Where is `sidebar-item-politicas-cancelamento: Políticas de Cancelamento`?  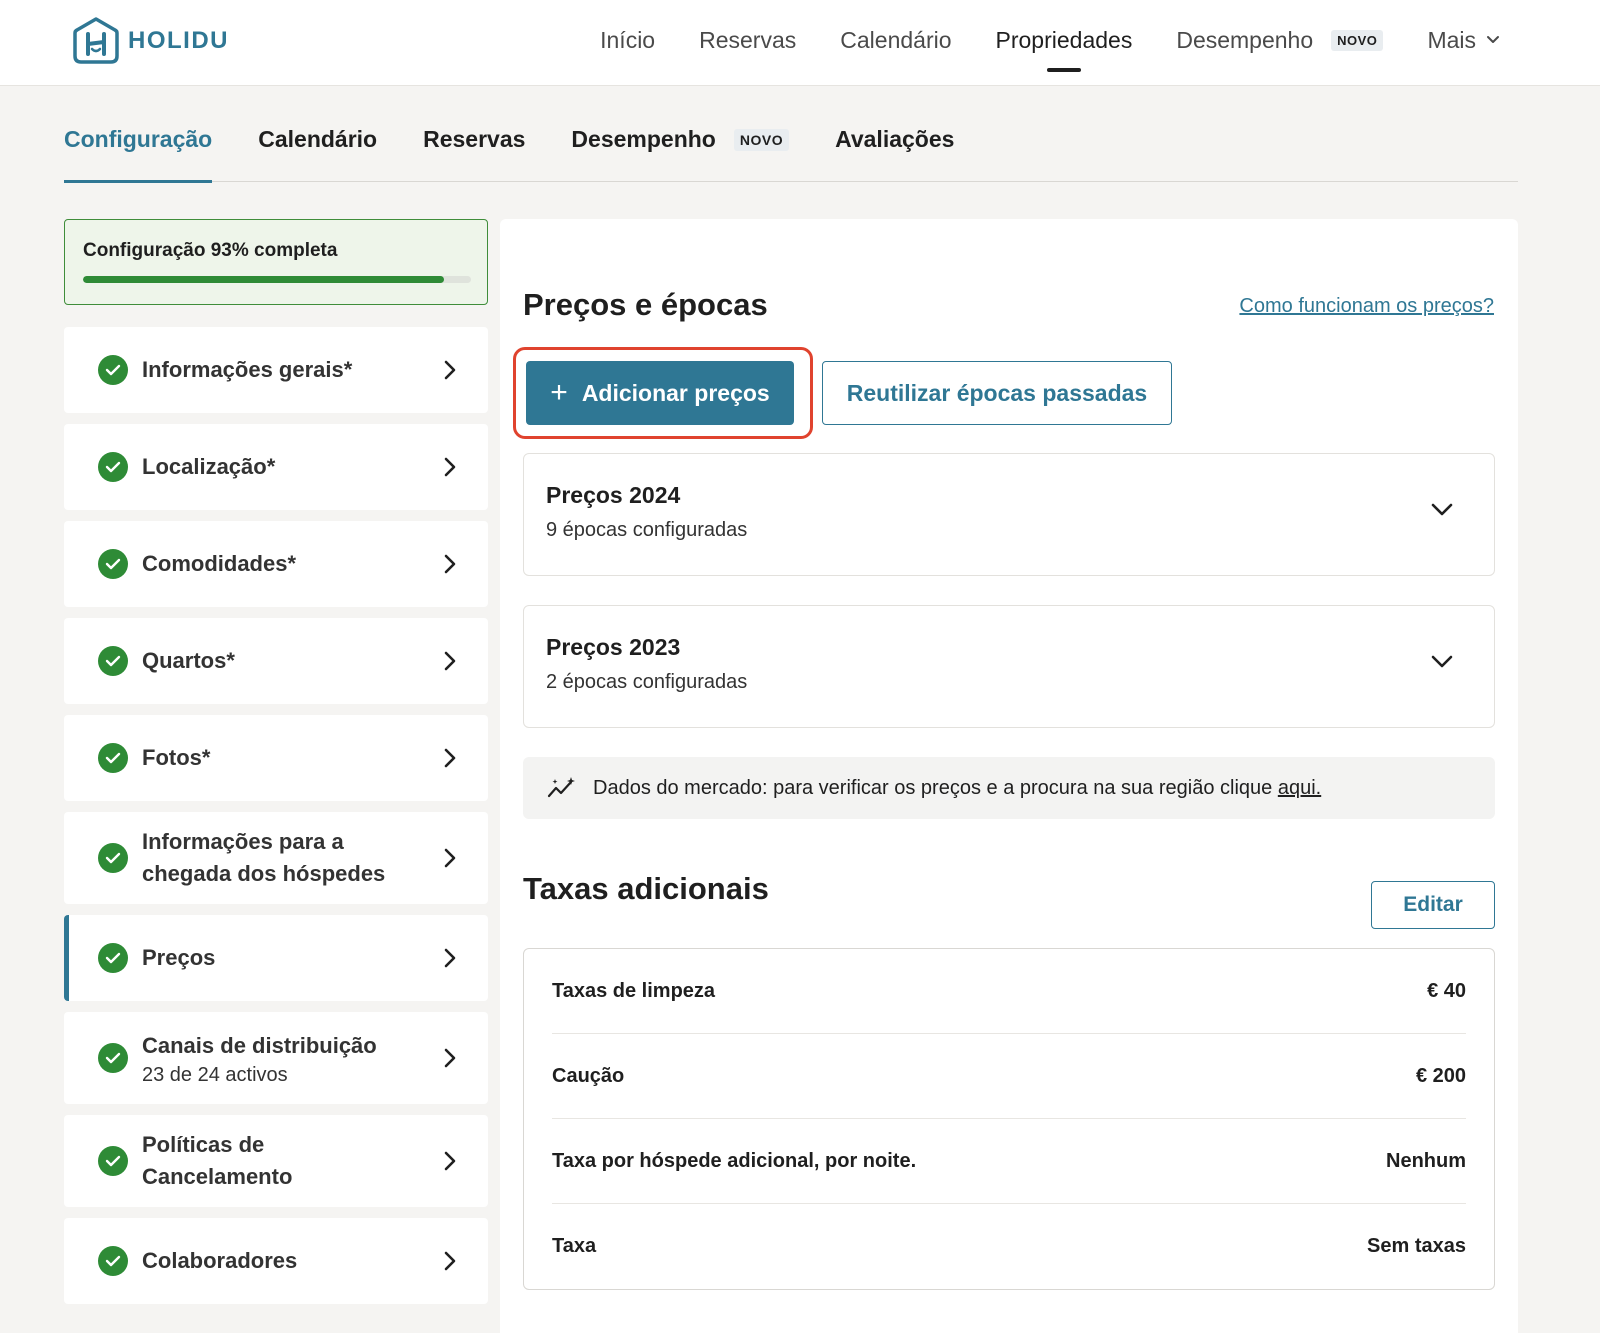
sidebar-item-politicas-cancelamento: Políticas de Cancelamento is located at coordinates (276, 1161).